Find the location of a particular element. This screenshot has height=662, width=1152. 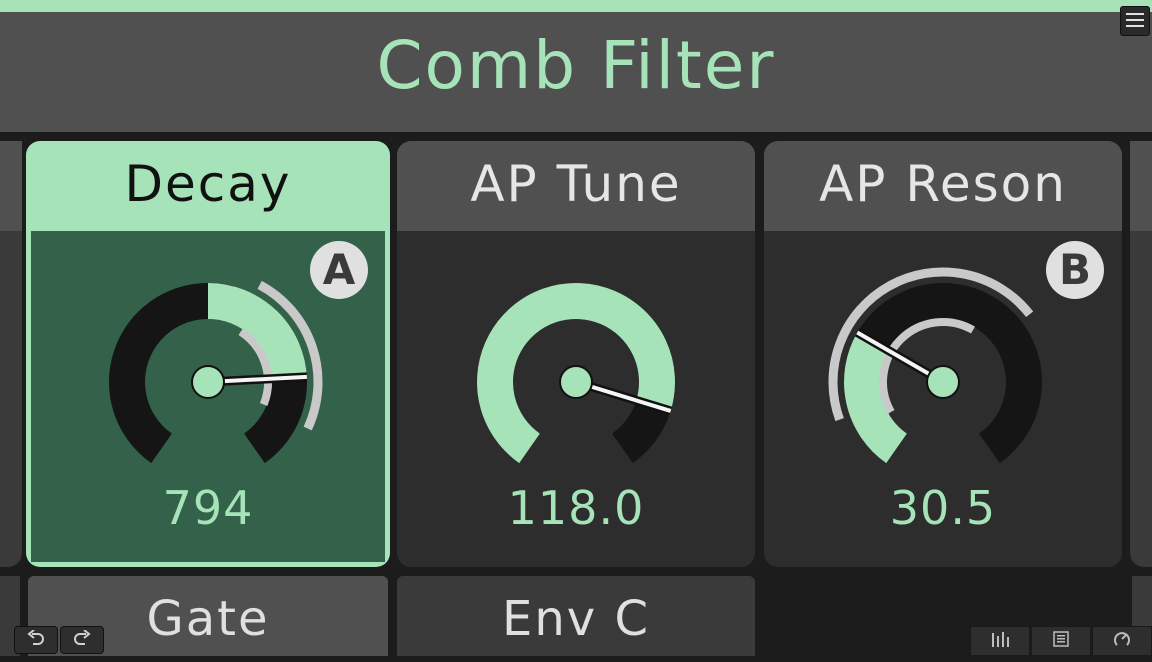

param-card-env-c: Env C is located at coordinates (576, 616).